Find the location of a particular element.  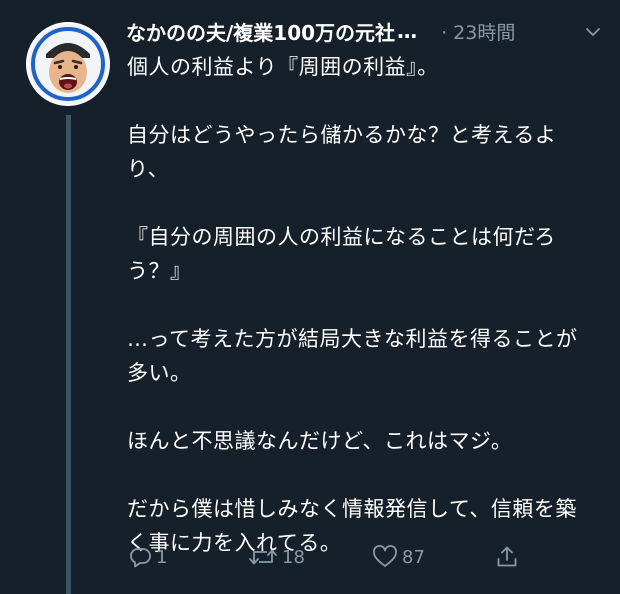

share-icon is located at coordinates (507, 557).